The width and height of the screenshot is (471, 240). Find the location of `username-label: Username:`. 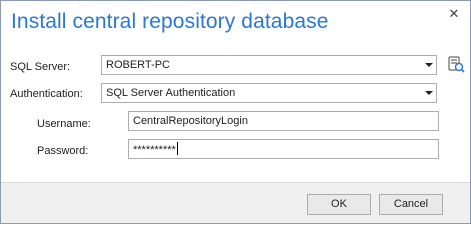

username-label: Username: is located at coordinates (64, 124).